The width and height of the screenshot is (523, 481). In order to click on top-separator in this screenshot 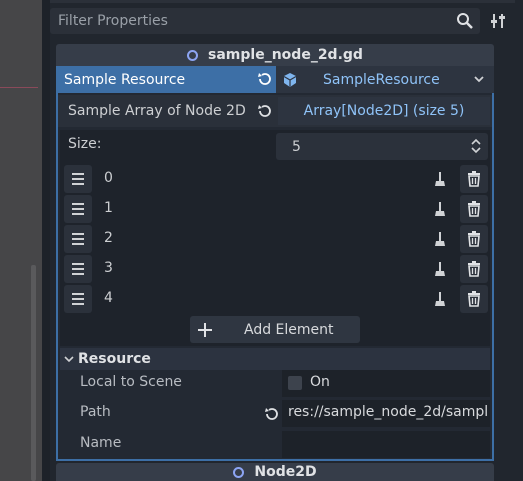, I will do `click(282, 1)`.